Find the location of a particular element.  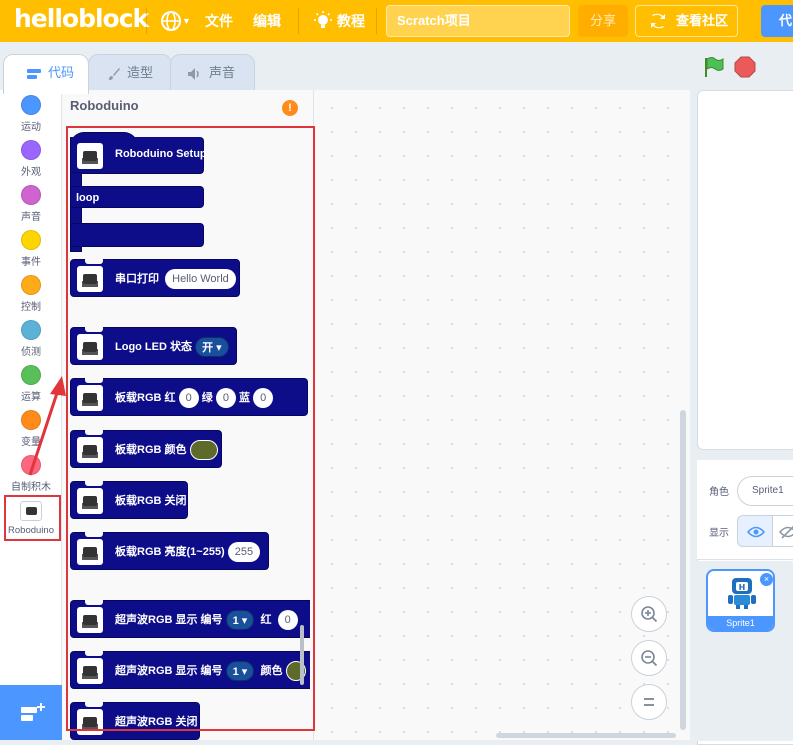

project-title-input: Scratch项目 is located at coordinates (478, 21).